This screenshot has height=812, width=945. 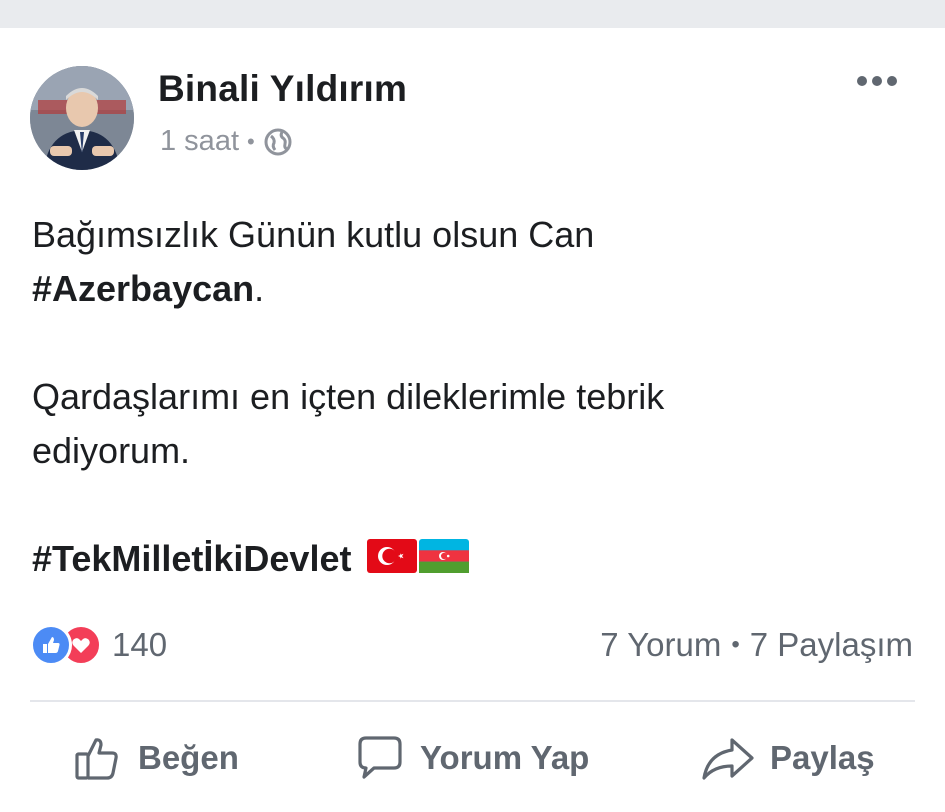 I want to click on reaction-count: 140, so click(x=140, y=644).